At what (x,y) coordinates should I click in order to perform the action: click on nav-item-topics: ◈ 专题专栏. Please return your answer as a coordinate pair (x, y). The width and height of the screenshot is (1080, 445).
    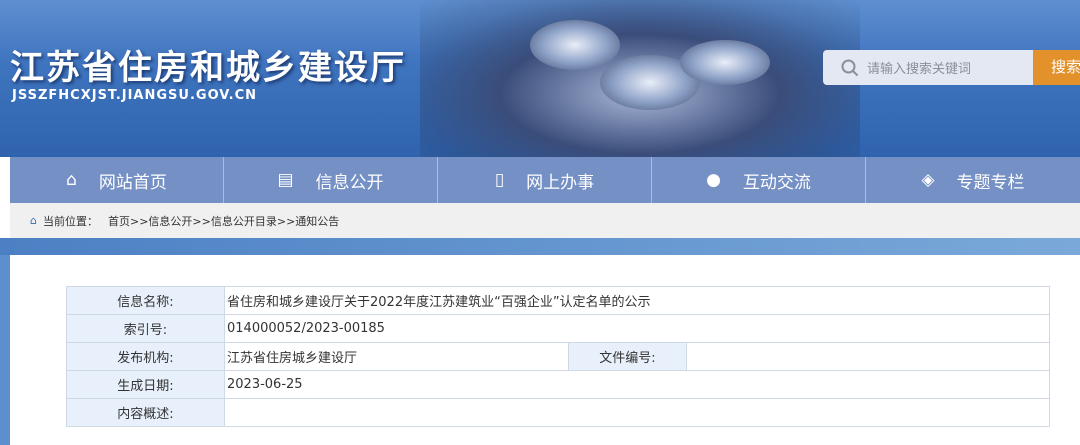
    Looking at the image, I should click on (973, 180).